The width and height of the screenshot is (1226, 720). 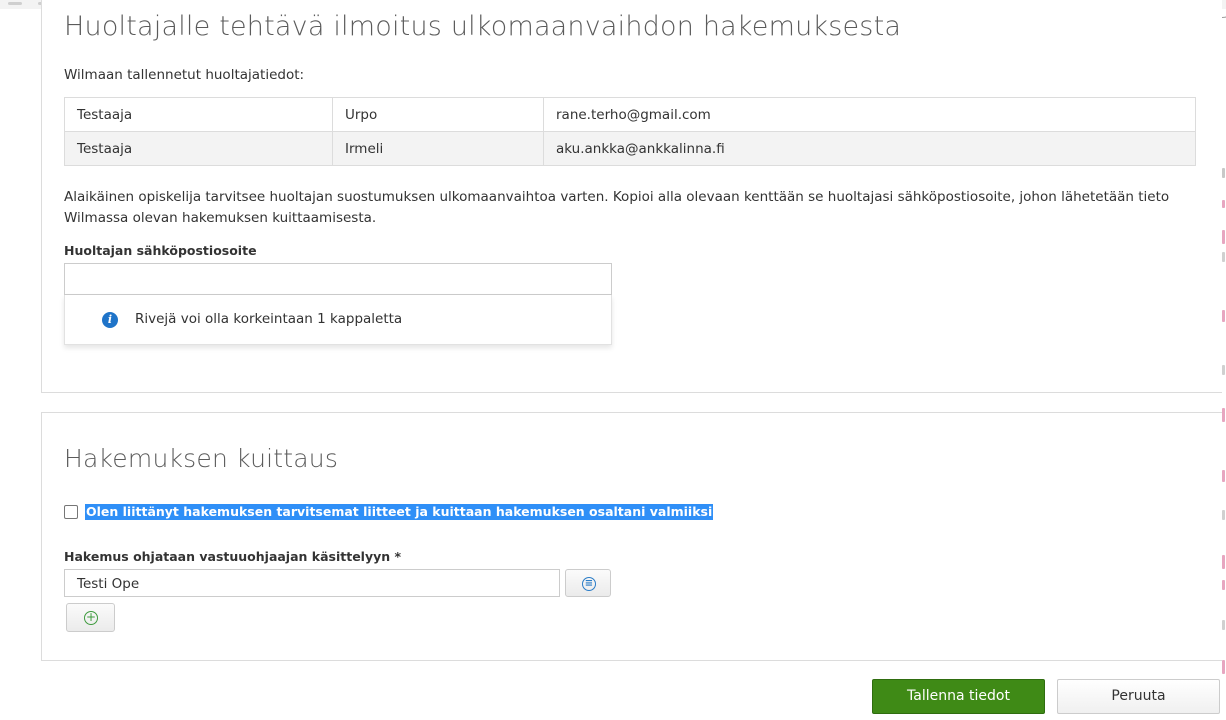 I want to click on table-row: Testaaja Urpo rane.terho@gmail.com, so click(x=630, y=114).